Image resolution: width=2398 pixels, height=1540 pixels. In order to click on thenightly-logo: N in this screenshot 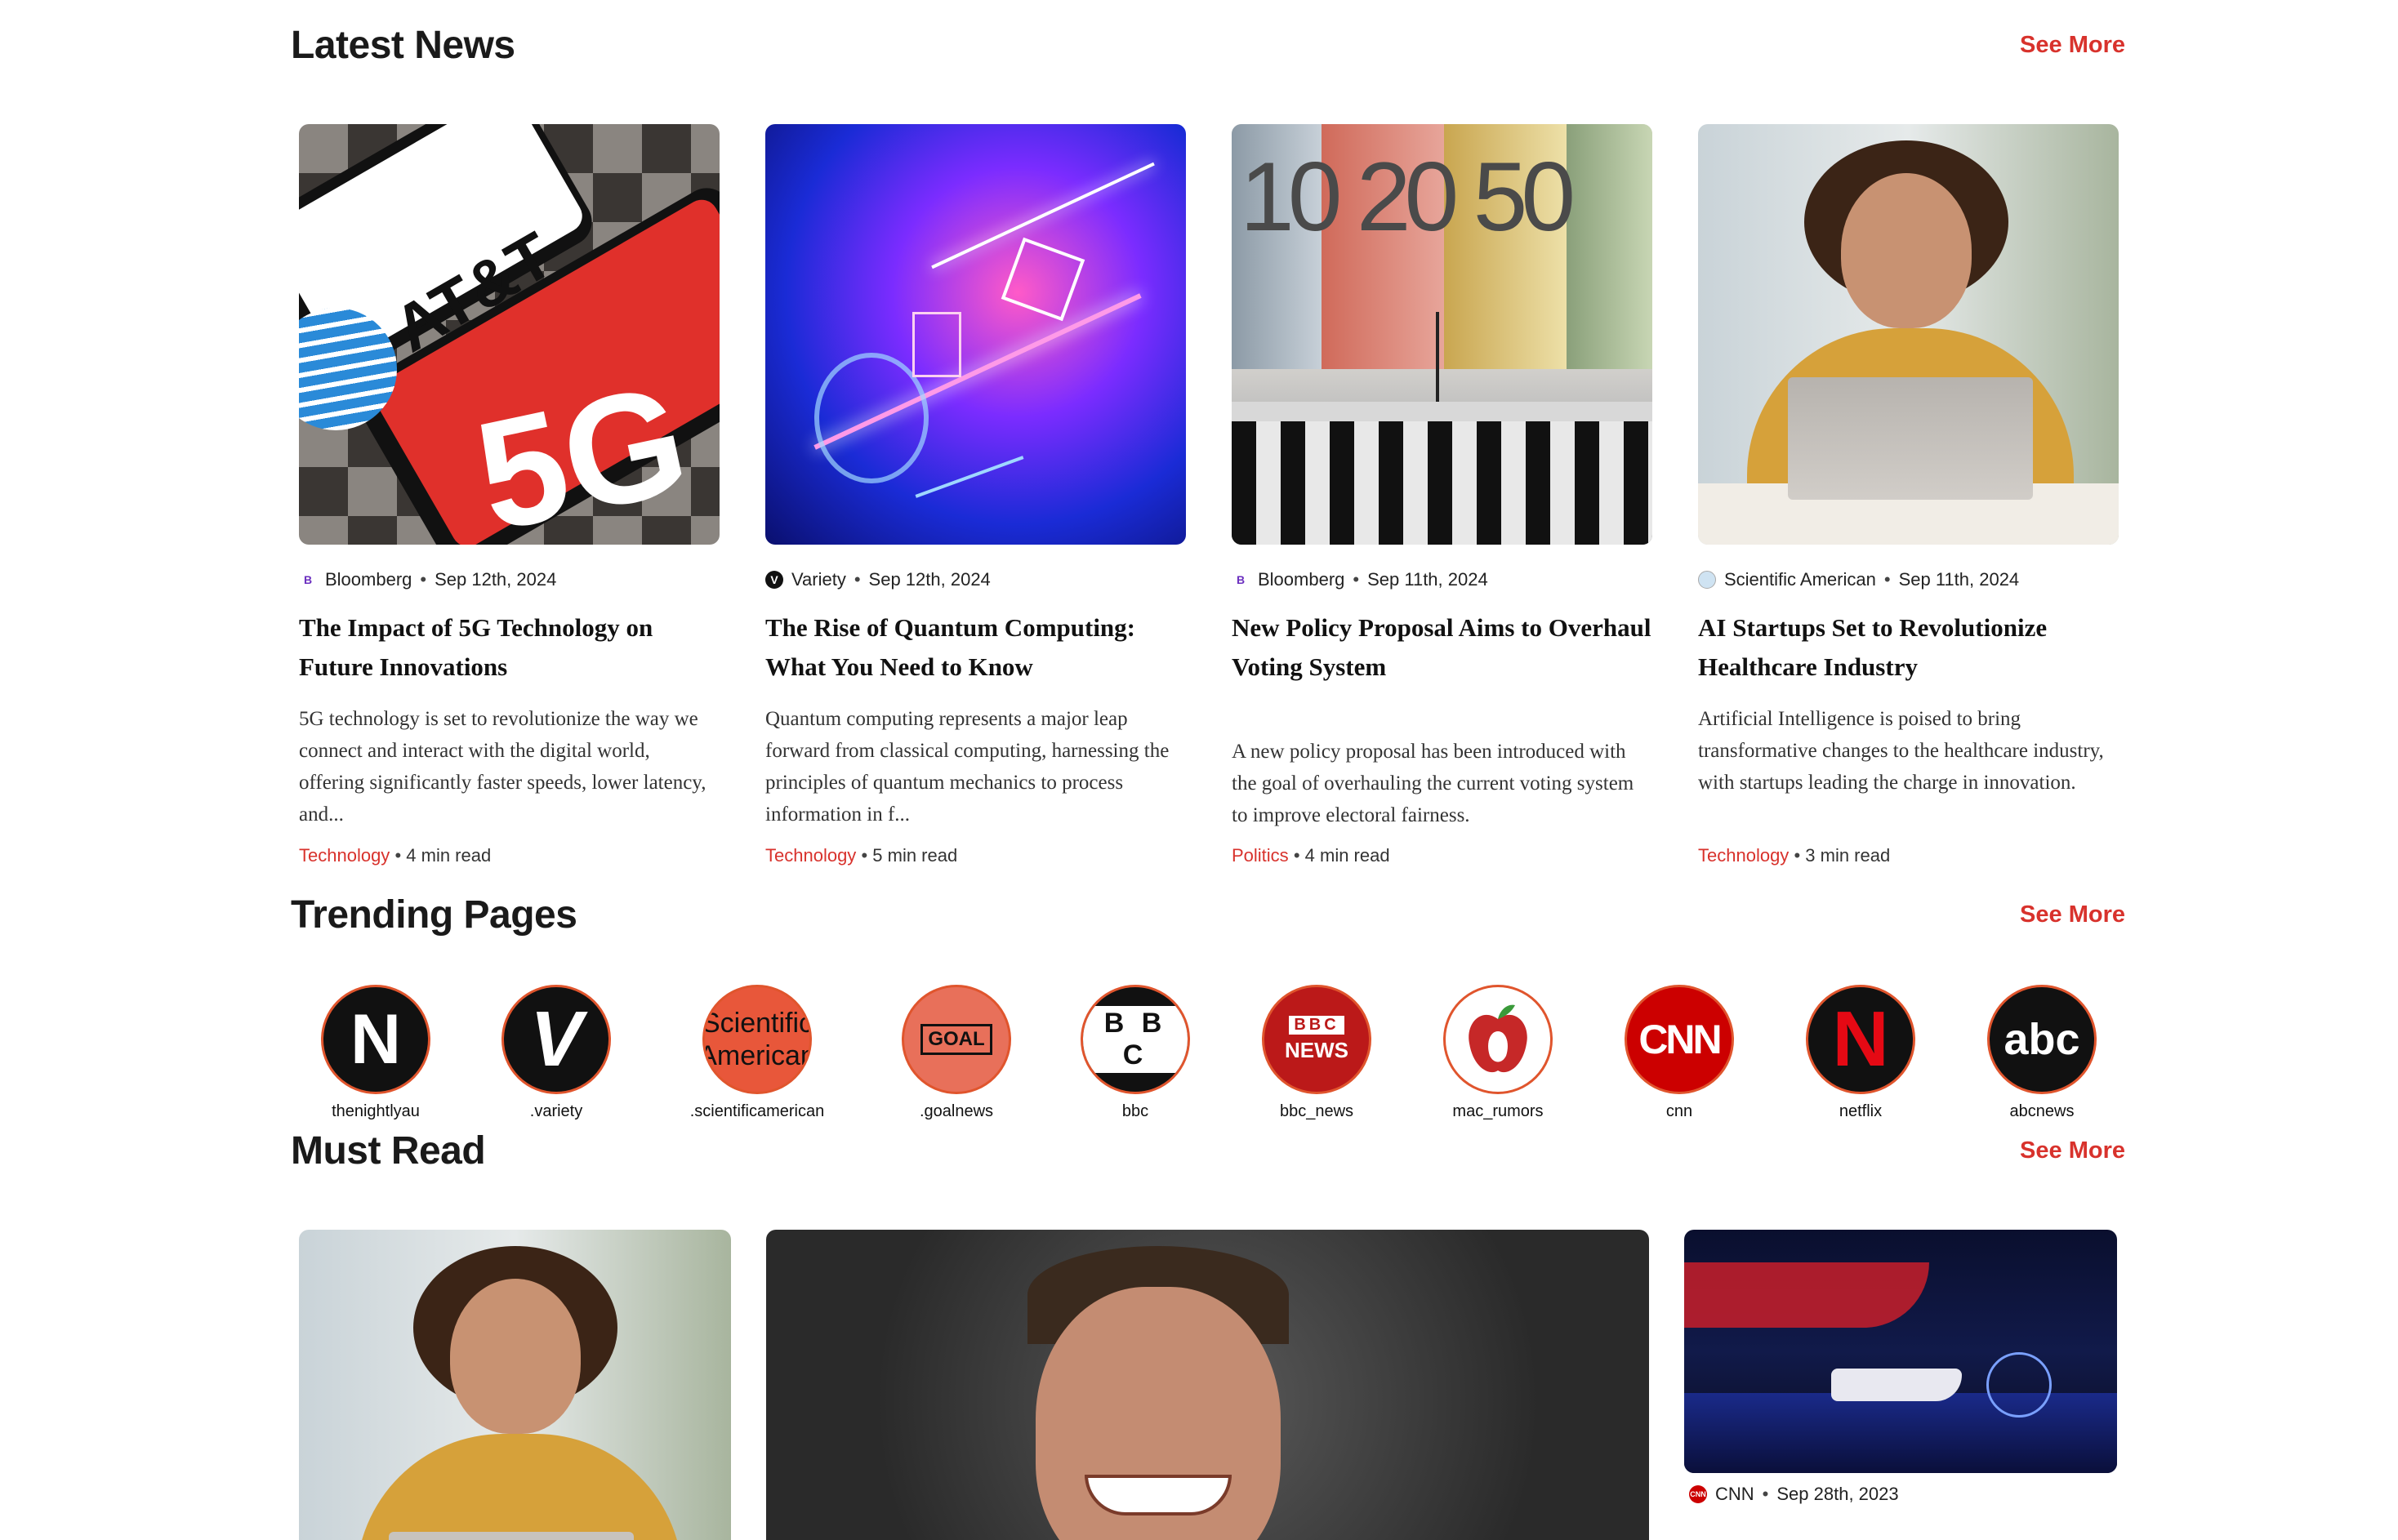, I will do `click(376, 1039)`.